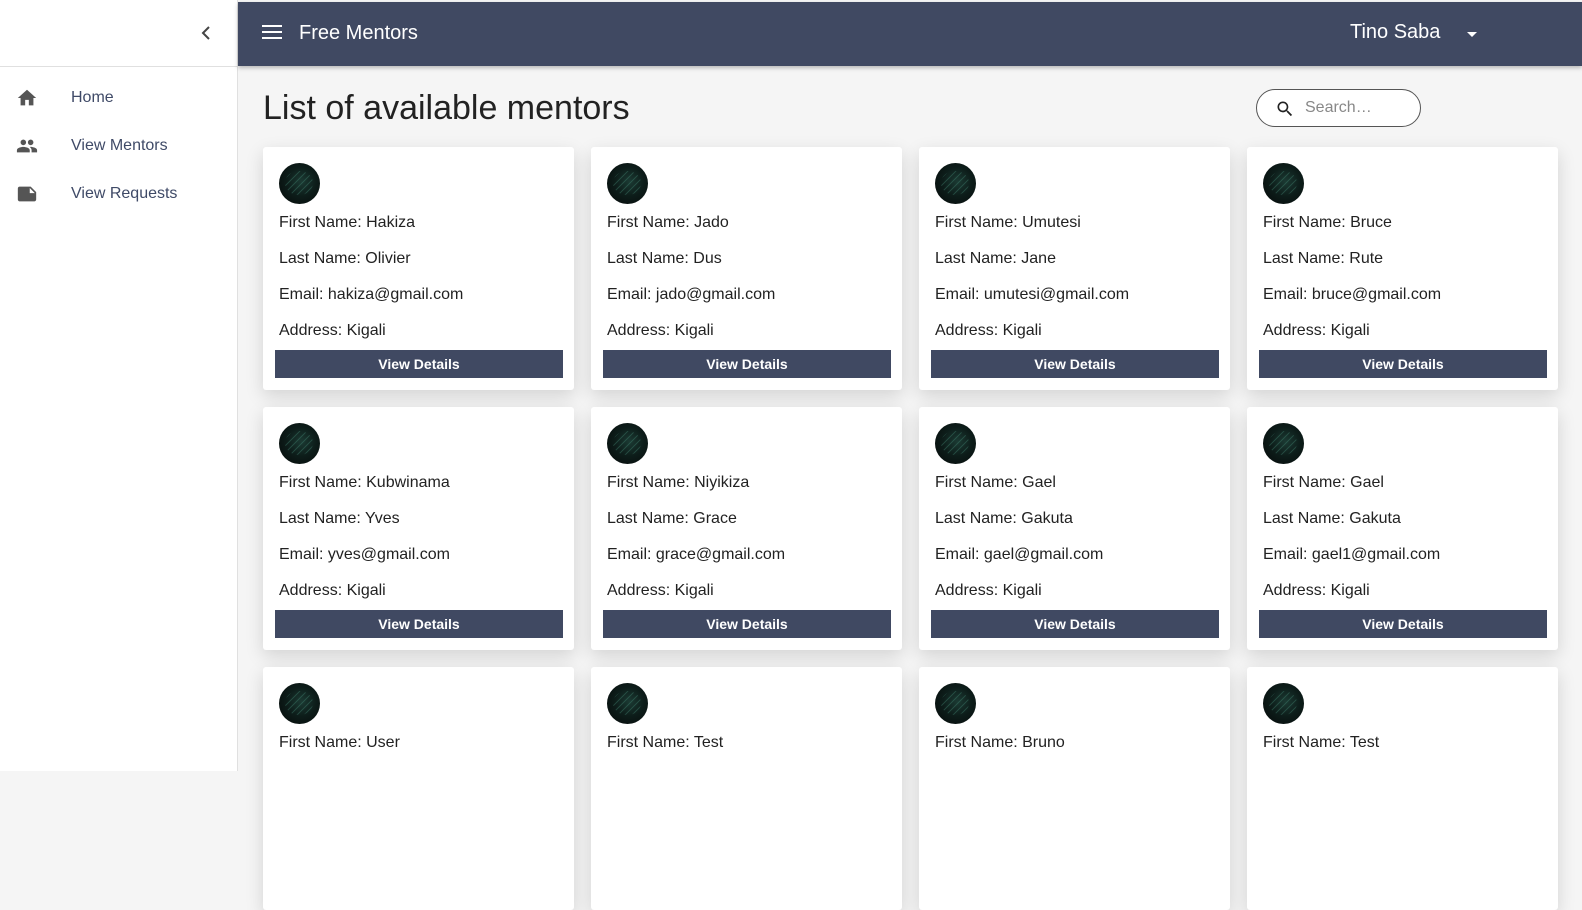 This screenshot has height=910, width=1582. What do you see at coordinates (382, 518) in the screenshot?
I see `field-value: Yves` at bounding box center [382, 518].